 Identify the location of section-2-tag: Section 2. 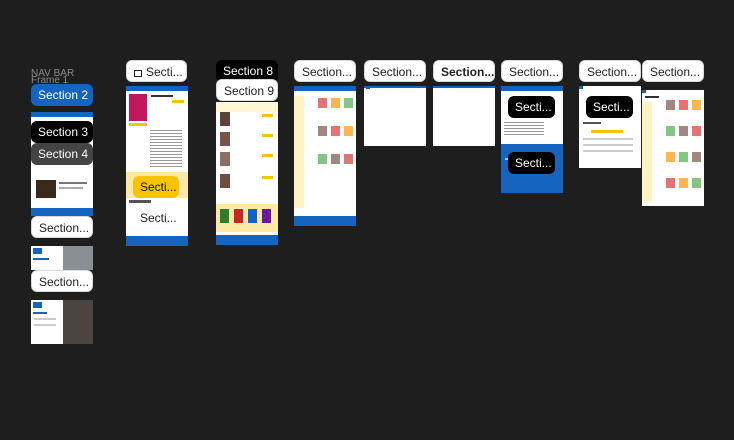
(62, 95).